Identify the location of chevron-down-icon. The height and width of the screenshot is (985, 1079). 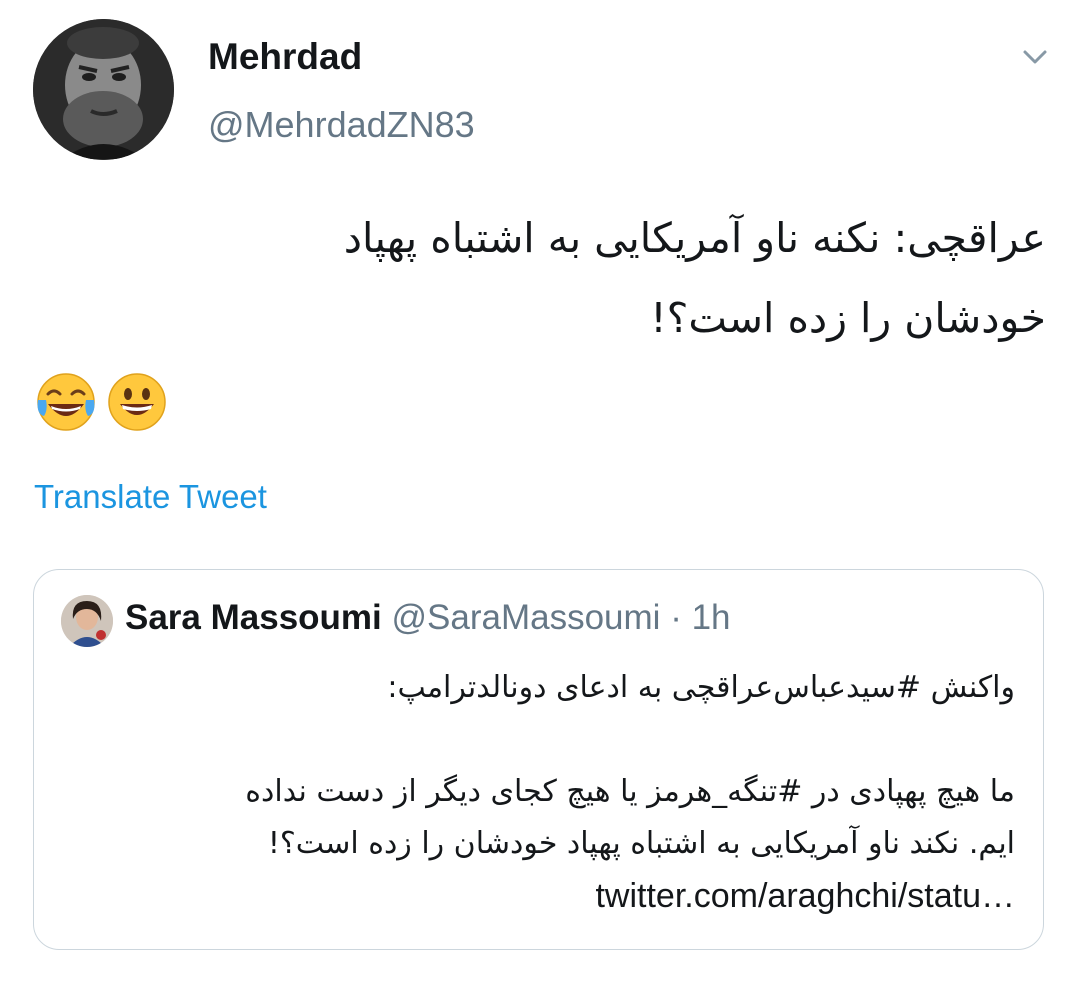
(1035, 57).